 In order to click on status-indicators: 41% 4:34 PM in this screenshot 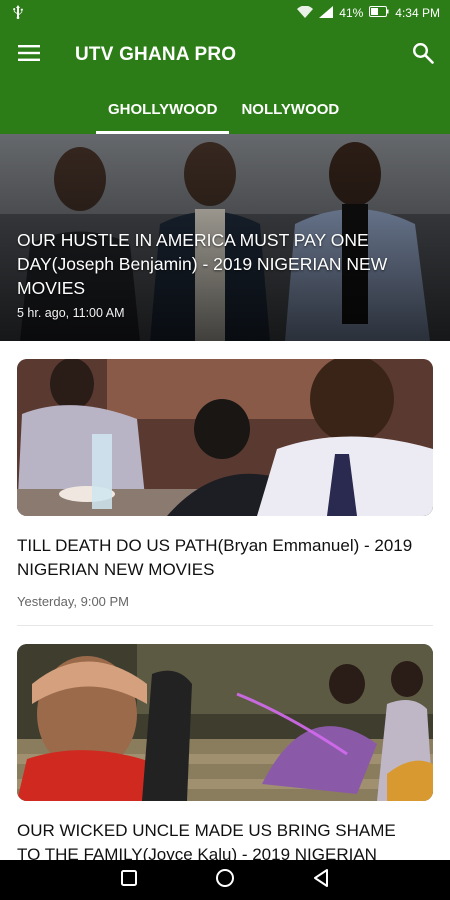, I will do `click(368, 13)`.